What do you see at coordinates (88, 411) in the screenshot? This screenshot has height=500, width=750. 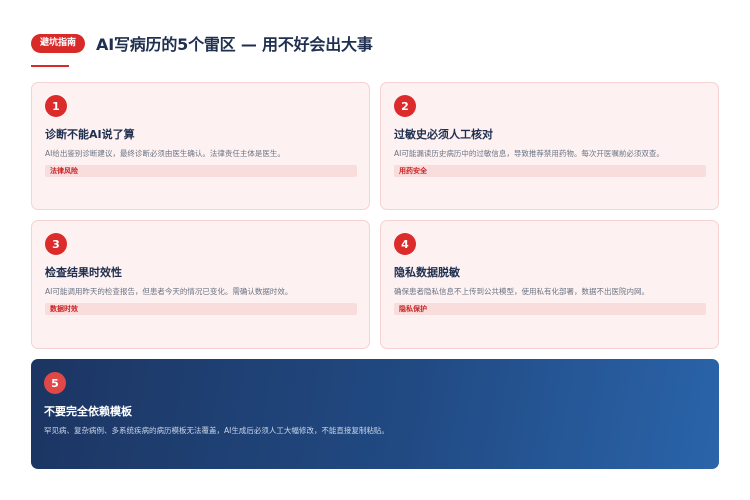 I see `card-title: 不要完全依赖模板` at bounding box center [88, 411].